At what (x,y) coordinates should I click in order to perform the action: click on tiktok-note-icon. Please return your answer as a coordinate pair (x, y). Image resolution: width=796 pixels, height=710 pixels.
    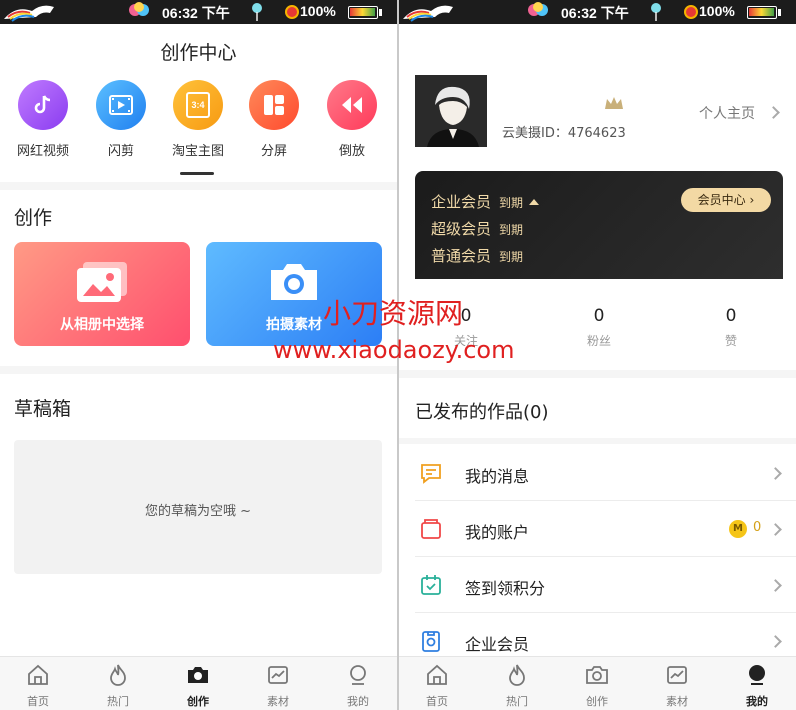
    Looking at the image, I should click on (43, 105).